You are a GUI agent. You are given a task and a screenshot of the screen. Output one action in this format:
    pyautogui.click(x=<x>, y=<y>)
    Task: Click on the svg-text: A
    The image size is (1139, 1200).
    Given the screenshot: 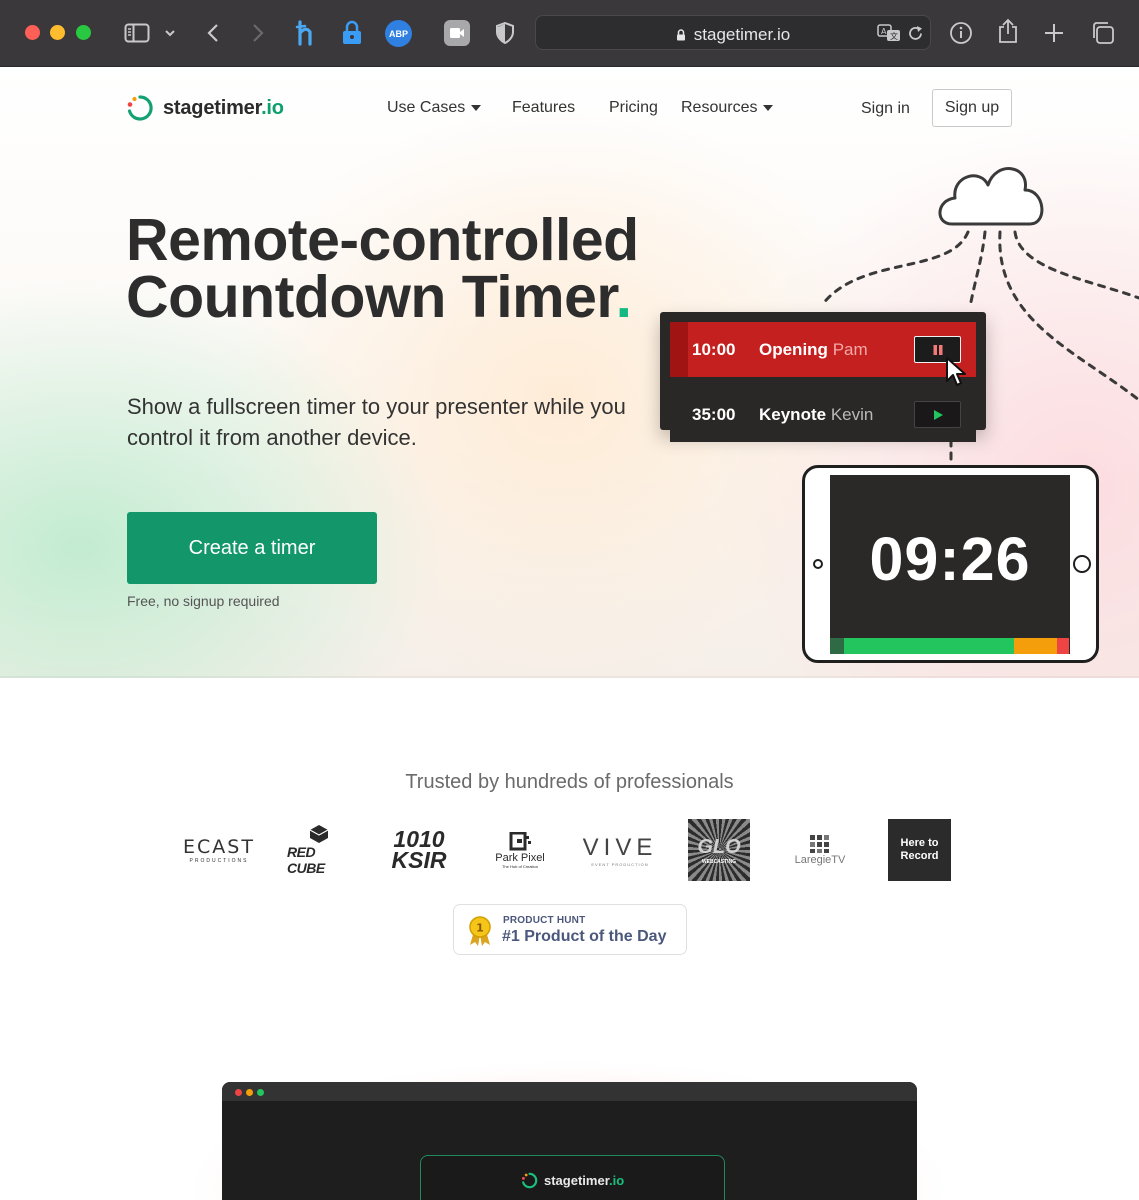 What is the action you would take?
    pyautogui.click(x=884, y=31)
    